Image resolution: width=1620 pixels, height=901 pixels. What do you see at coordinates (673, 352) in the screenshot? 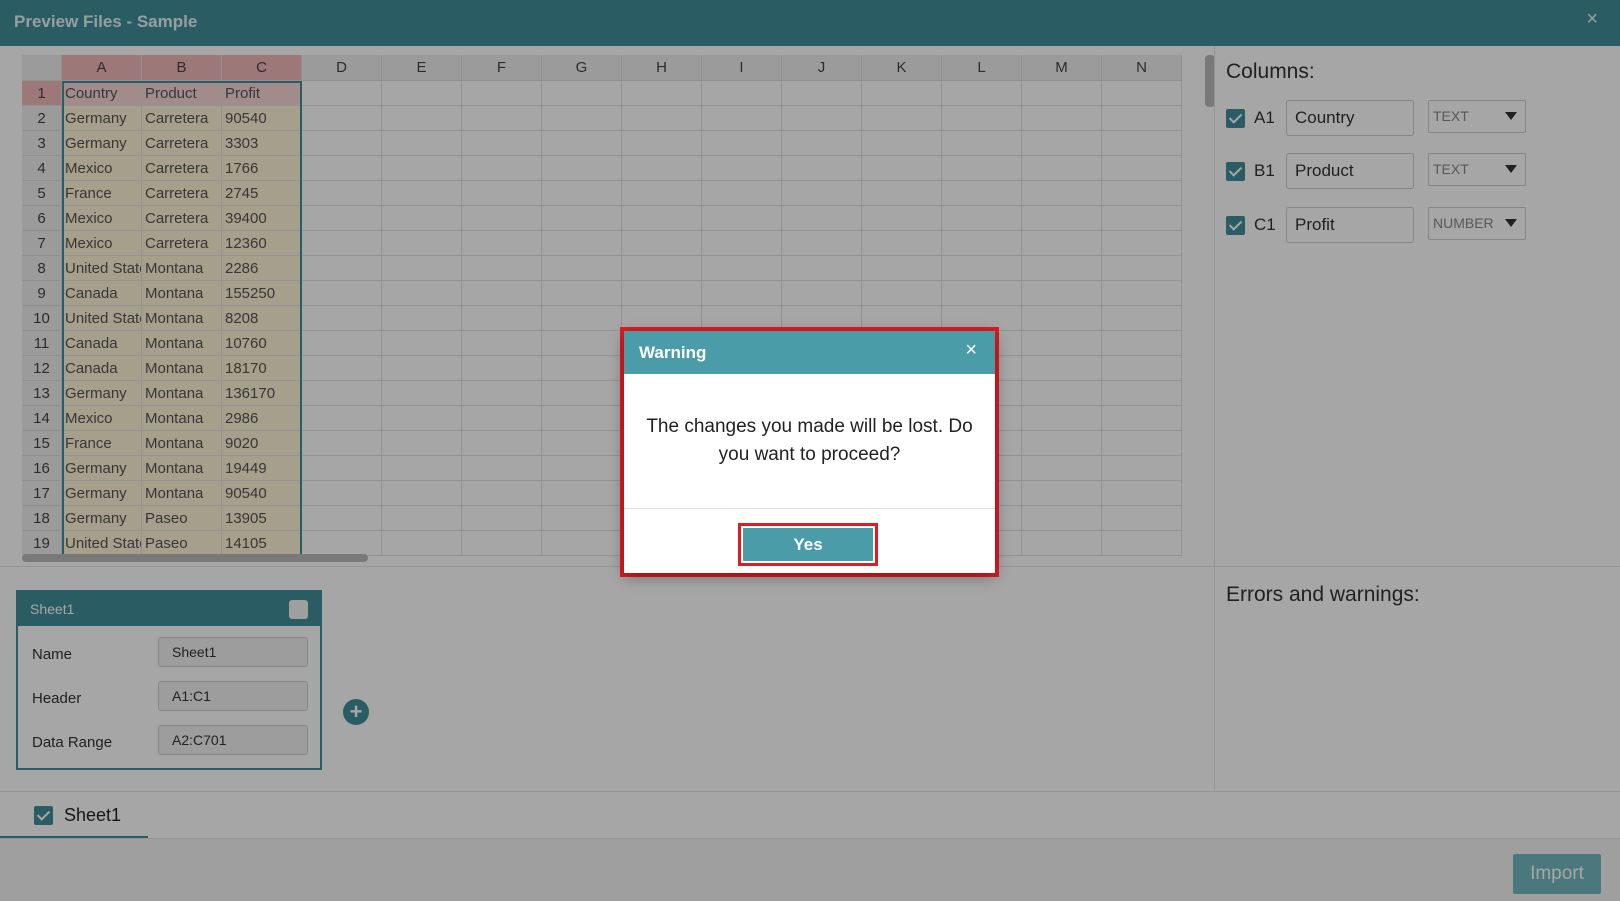
I see `dialog-title: Warning` at bounding box center [673, 352].